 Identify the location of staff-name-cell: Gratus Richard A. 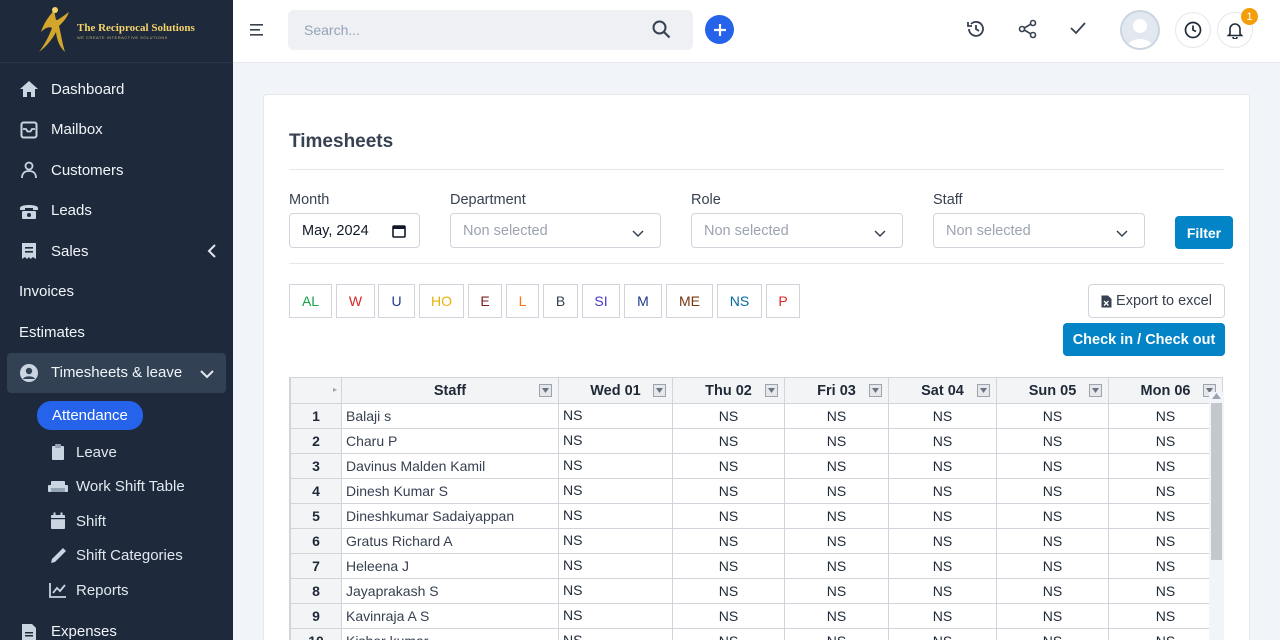
(450, 541).